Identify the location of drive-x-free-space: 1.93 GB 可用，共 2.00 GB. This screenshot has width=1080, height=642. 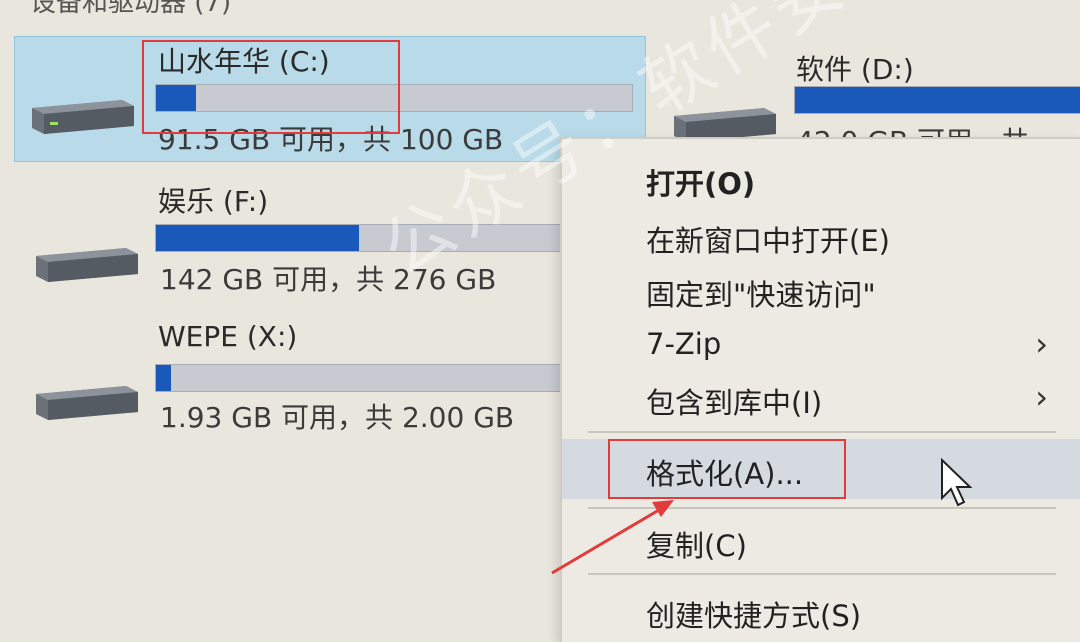
(337, 417).